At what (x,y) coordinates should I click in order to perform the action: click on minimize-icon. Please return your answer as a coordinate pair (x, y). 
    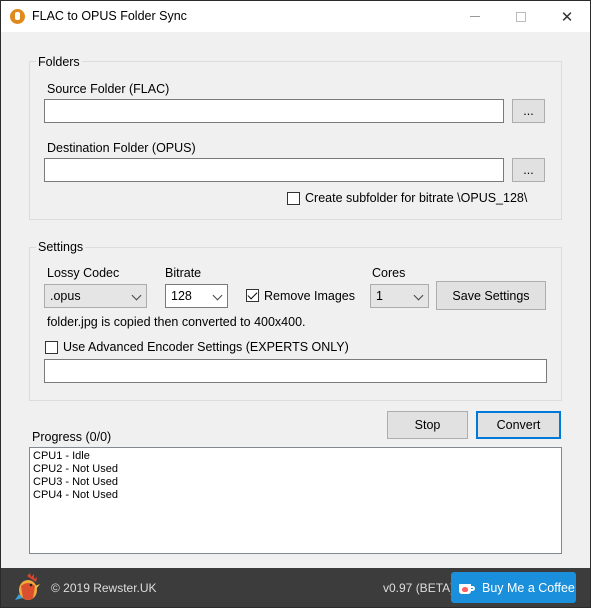
    Looking at the image, I should click on (475, 16).